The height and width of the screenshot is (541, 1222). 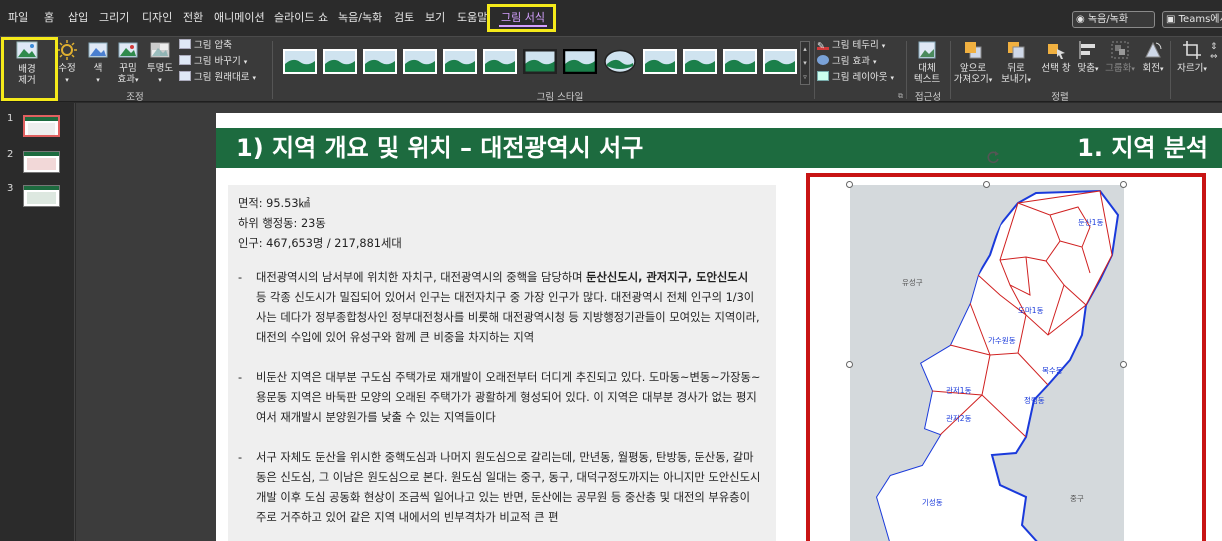 I want to click on resize-handle-top-left, so click(x=849, y=184).